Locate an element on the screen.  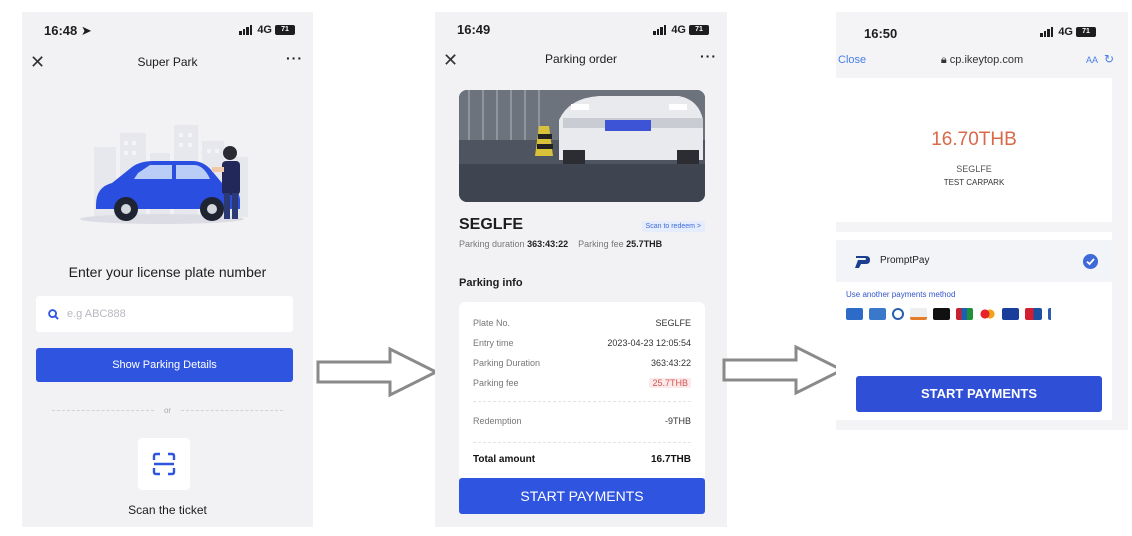
page-title: Parking order is located at coordinates (581, 59).